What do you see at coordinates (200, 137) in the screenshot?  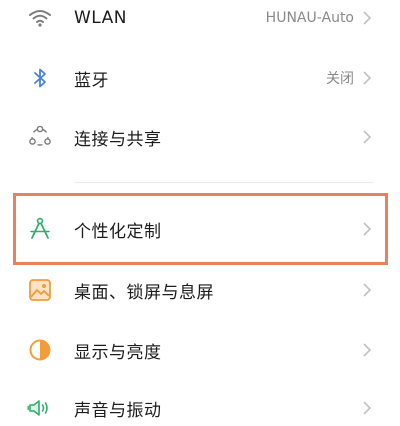 I see `settings-item-connection-sharing: 连接与共享` at bounding box center [200, 137].